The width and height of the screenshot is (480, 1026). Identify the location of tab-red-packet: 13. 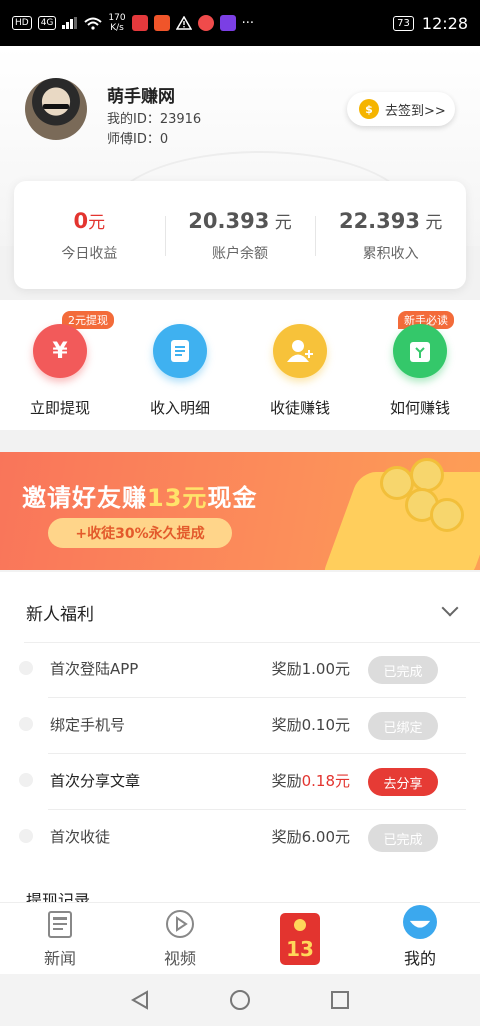
(300, 938).